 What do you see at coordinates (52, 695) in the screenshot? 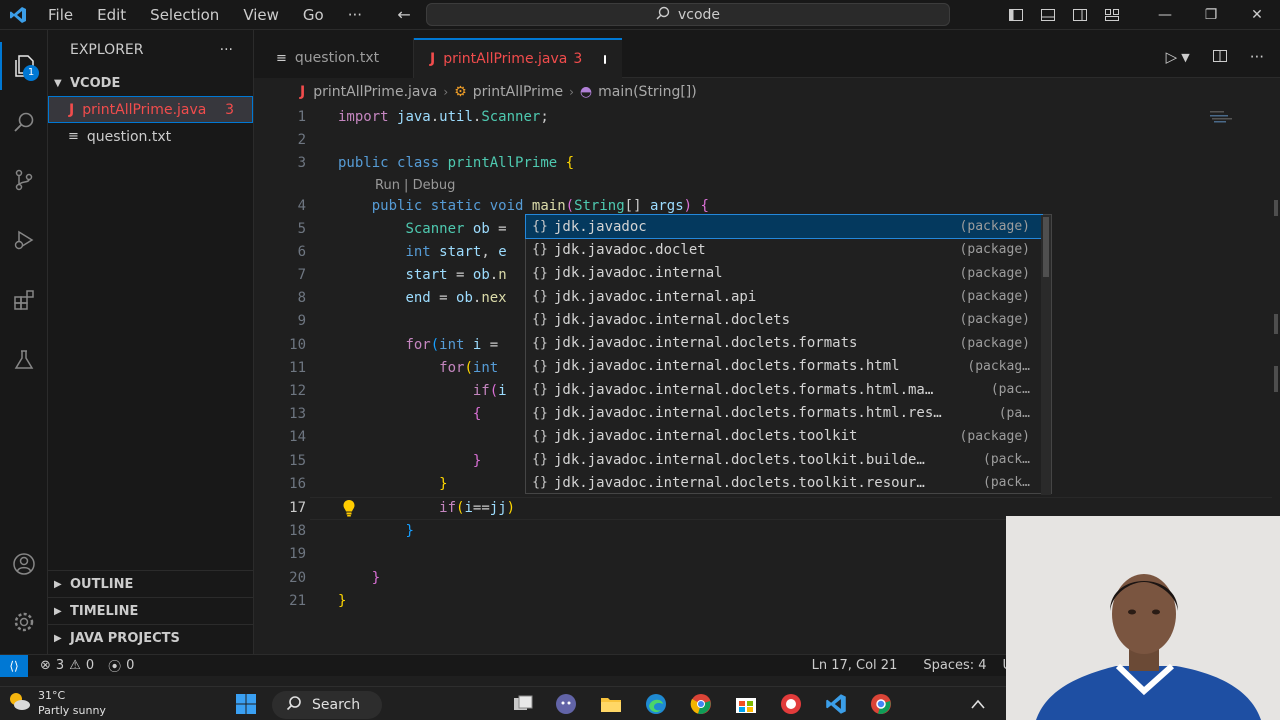
I see `weather-temperature: 31°C` at bounding box center [52, 695].